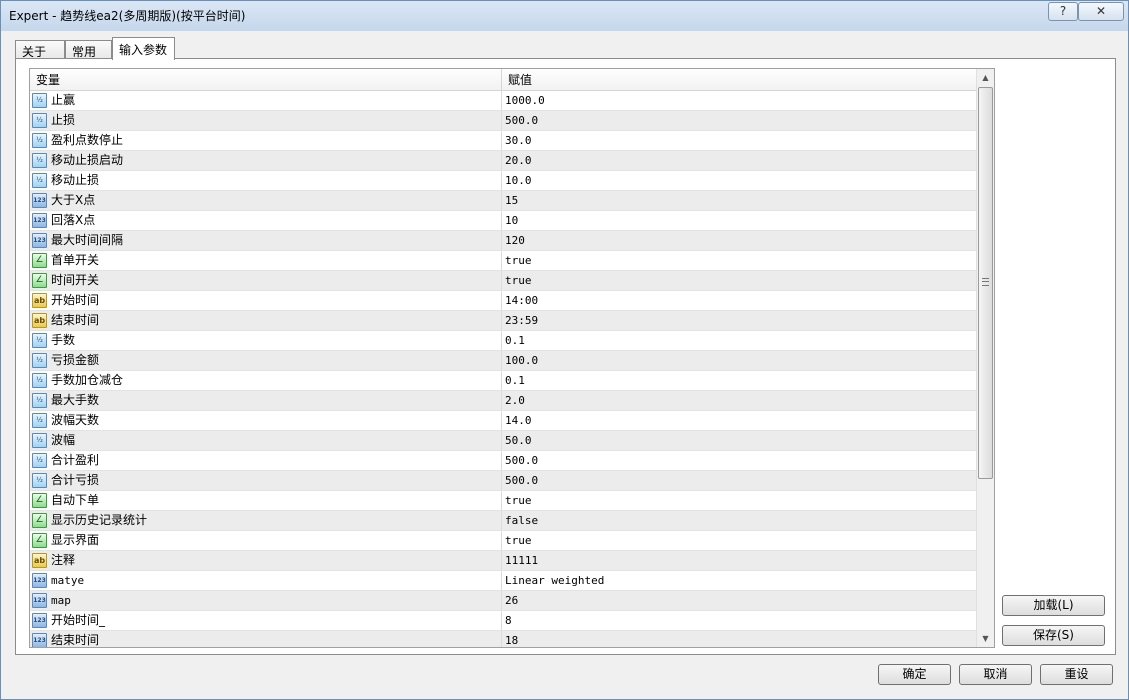  I want to click on parameter-row: 123 最大时间间隔 120, so click(503, 241).